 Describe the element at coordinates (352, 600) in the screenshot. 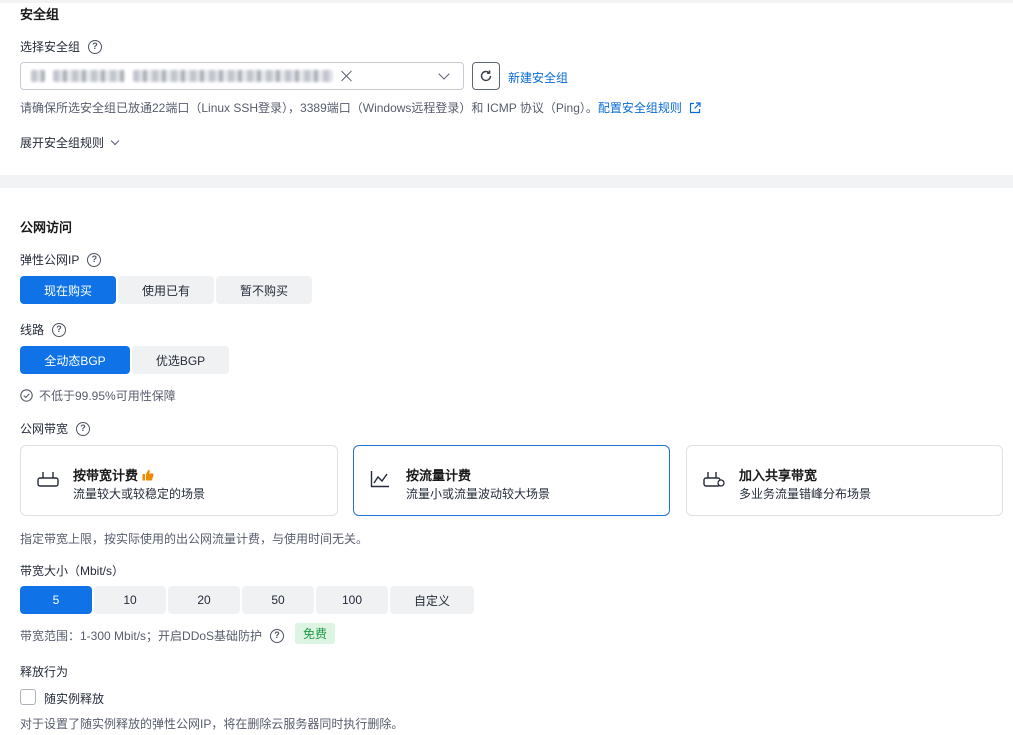

I see `bandwidth-option-100: 100` at that location.